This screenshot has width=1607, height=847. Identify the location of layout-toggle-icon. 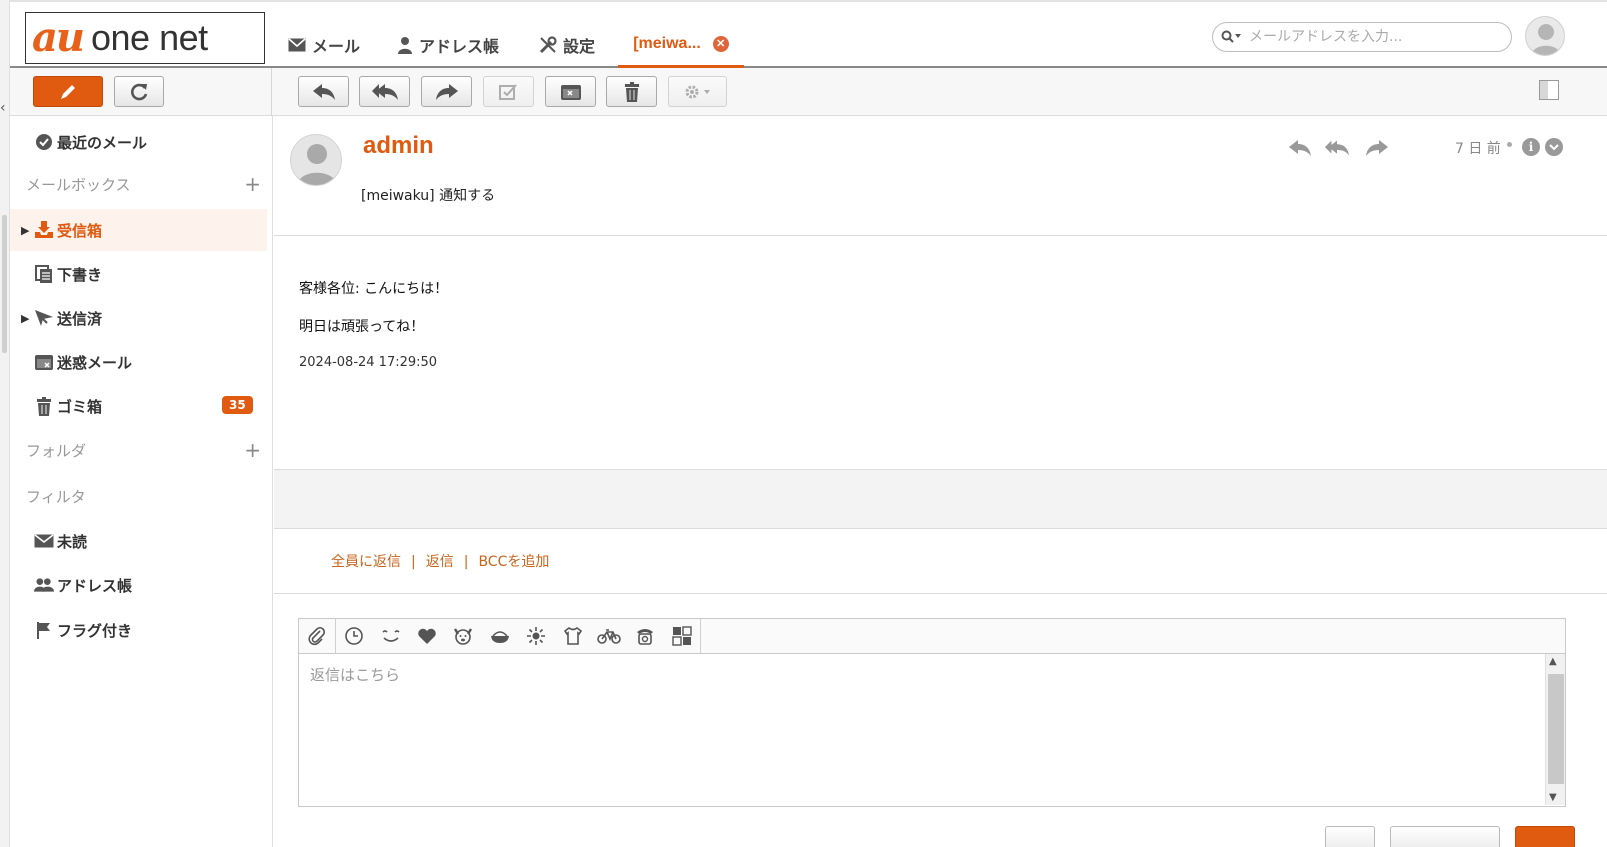
(1549, 90).